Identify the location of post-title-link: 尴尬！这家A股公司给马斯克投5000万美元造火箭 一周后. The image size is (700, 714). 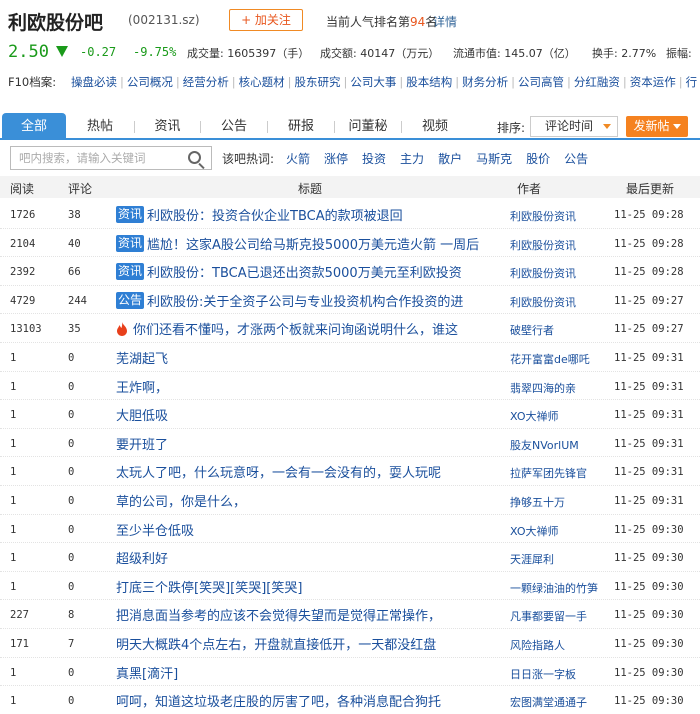
(313, 245).